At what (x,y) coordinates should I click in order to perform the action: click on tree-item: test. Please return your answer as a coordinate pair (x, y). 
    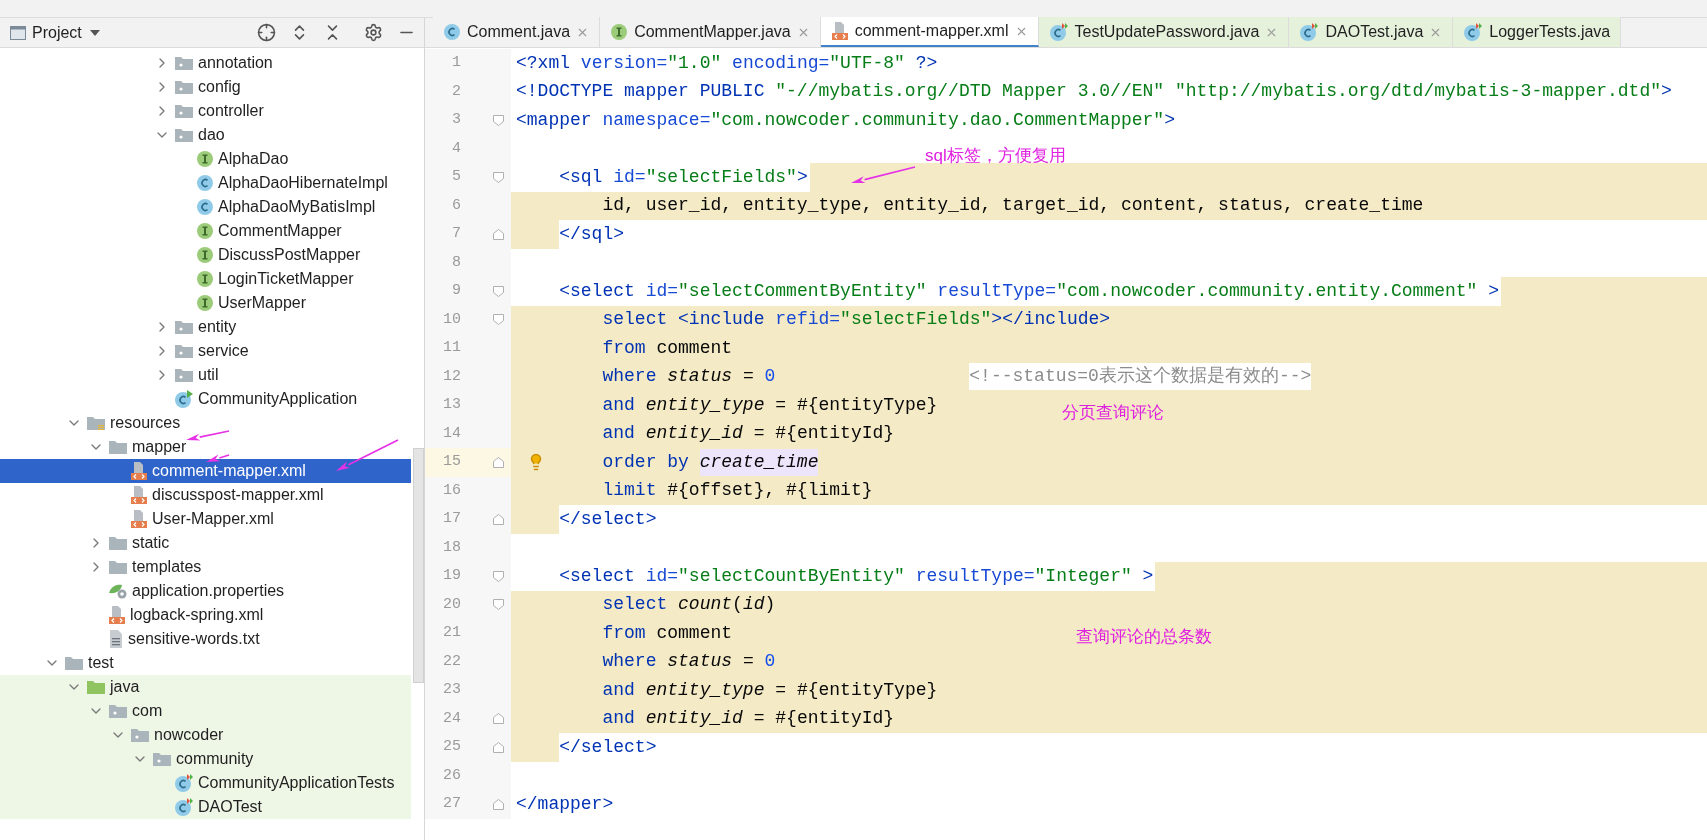
    Looking at the image, I should click on (205, 663).